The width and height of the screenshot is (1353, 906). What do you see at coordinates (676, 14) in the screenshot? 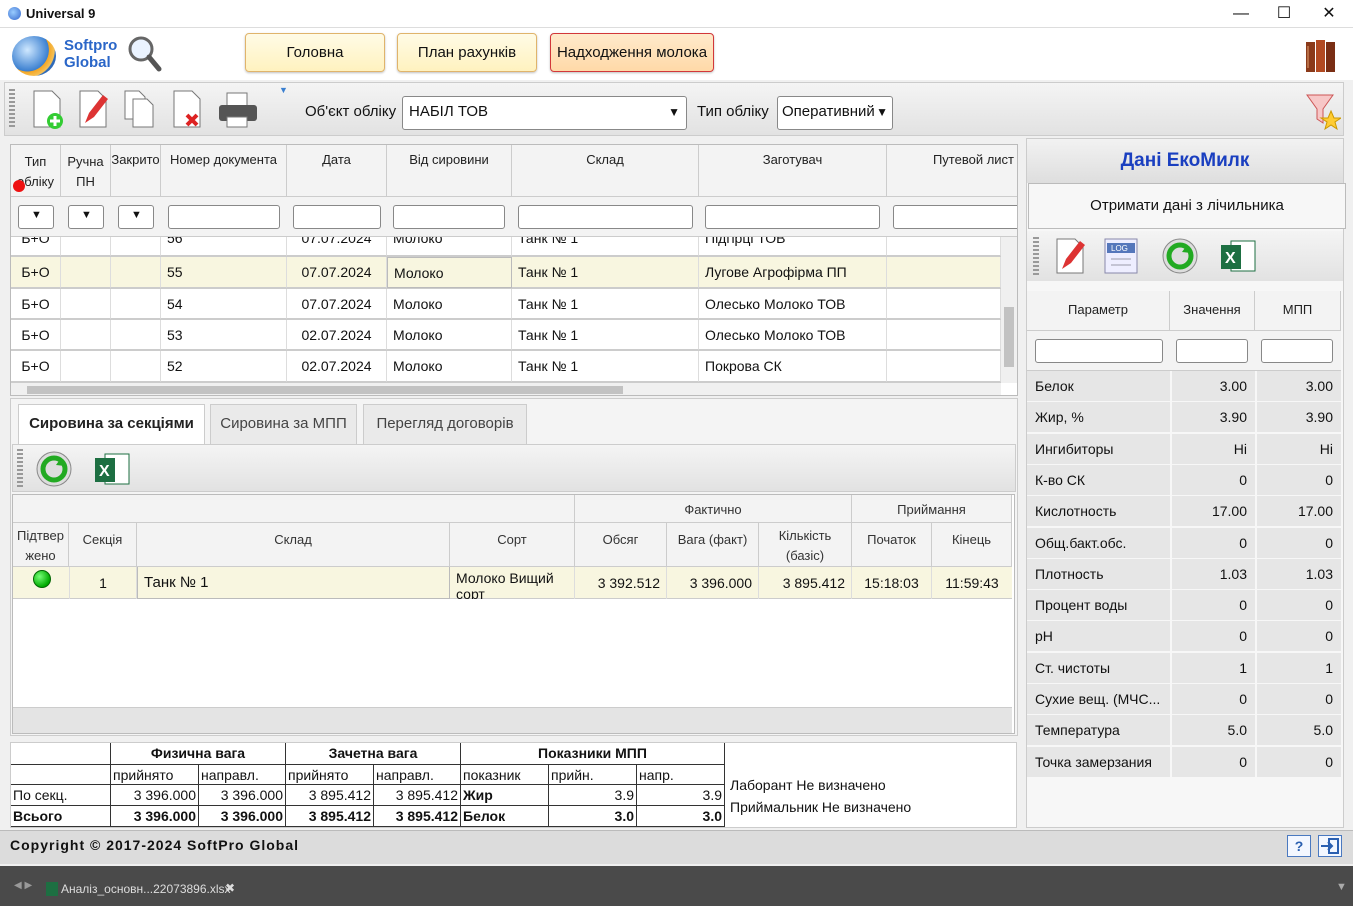
I see `title-bar: Universal 9 — ☐ ✕` at bounding box center [676, 14].